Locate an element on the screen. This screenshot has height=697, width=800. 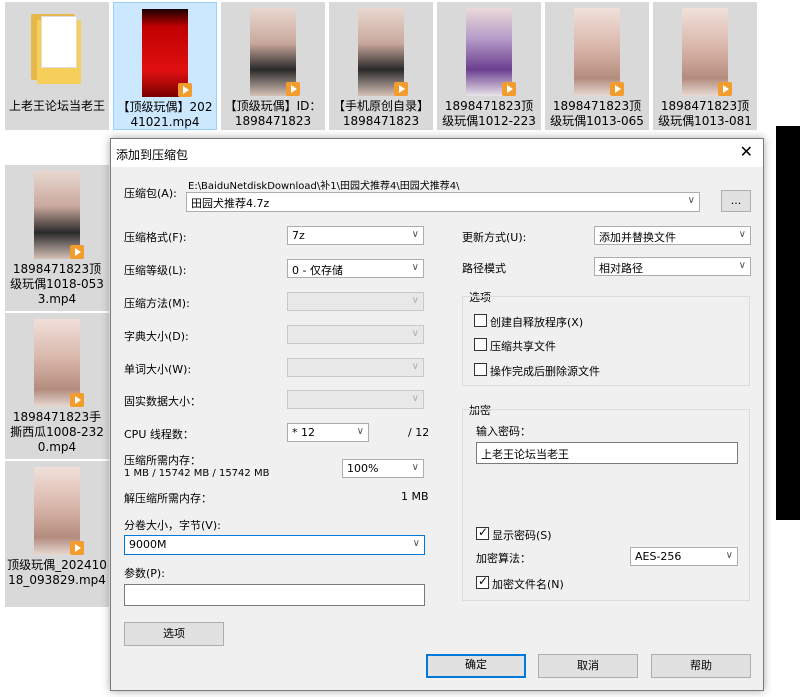
archive-name-combo: 田园犬推荐4.7z ∨ is located at coordinates (443, 202).